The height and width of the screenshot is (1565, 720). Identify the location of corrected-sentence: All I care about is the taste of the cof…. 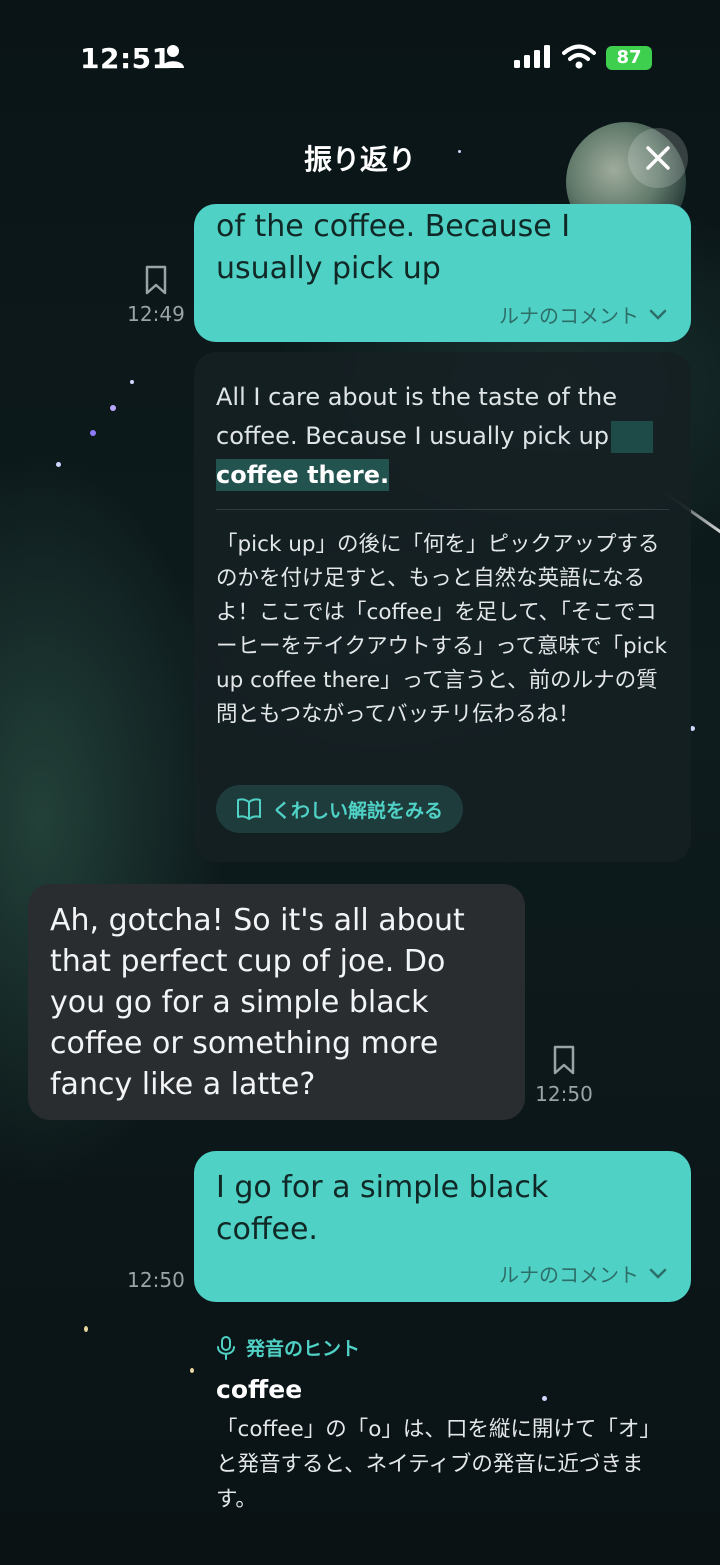
(442, 436).